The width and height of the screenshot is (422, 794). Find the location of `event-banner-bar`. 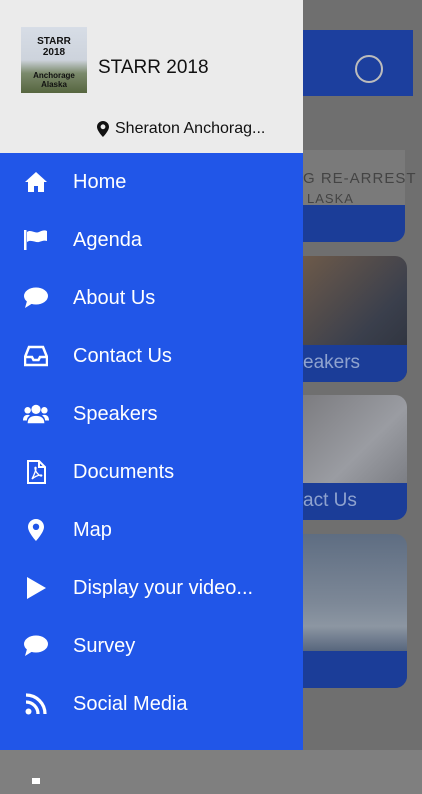

event-banner-bar is located at coordinates (354, 223).